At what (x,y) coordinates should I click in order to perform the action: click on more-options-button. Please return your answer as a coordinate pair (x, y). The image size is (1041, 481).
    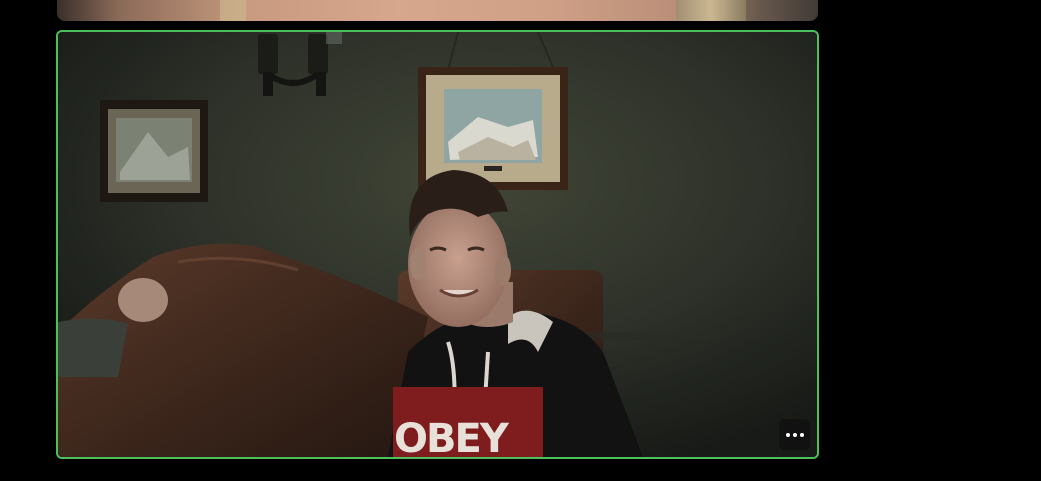
    Looking at the image, I should click on (794, 434).